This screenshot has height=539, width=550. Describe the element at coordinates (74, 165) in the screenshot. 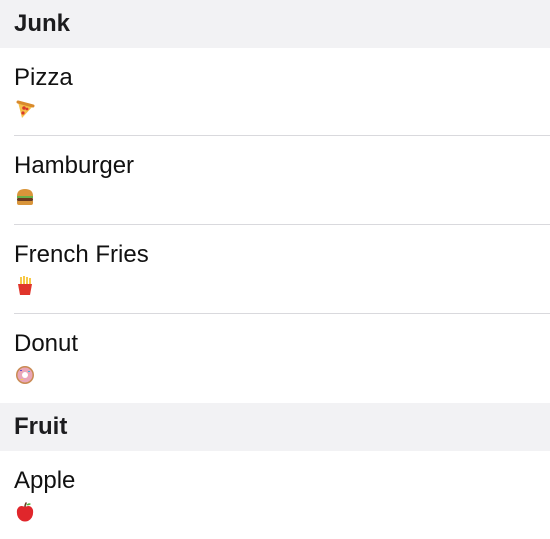

I see `list-item-title: Hamburger` at that location.